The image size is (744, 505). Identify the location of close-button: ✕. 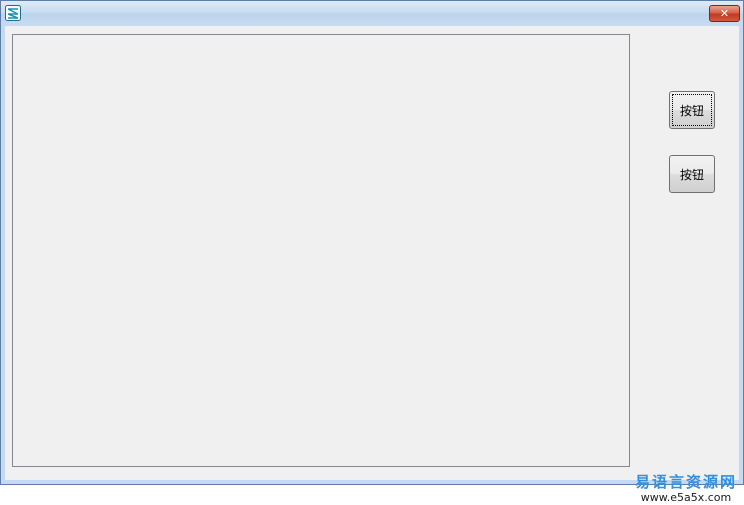
(724, 13).